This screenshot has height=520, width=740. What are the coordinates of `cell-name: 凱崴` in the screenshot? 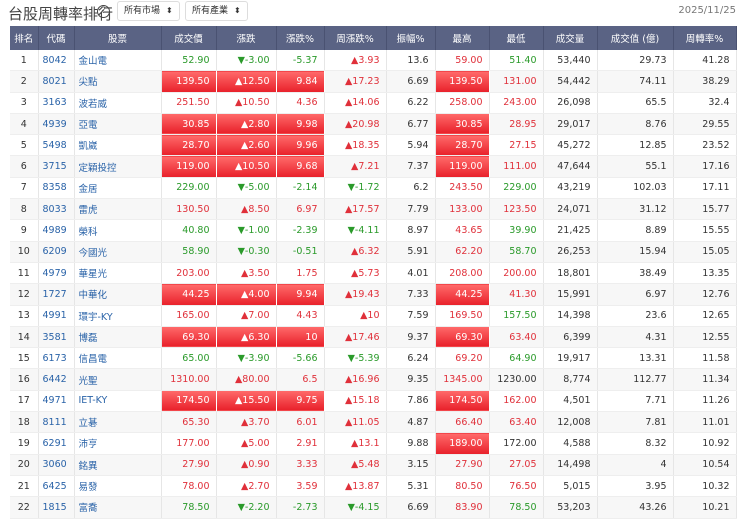 It's located at (118, 145).